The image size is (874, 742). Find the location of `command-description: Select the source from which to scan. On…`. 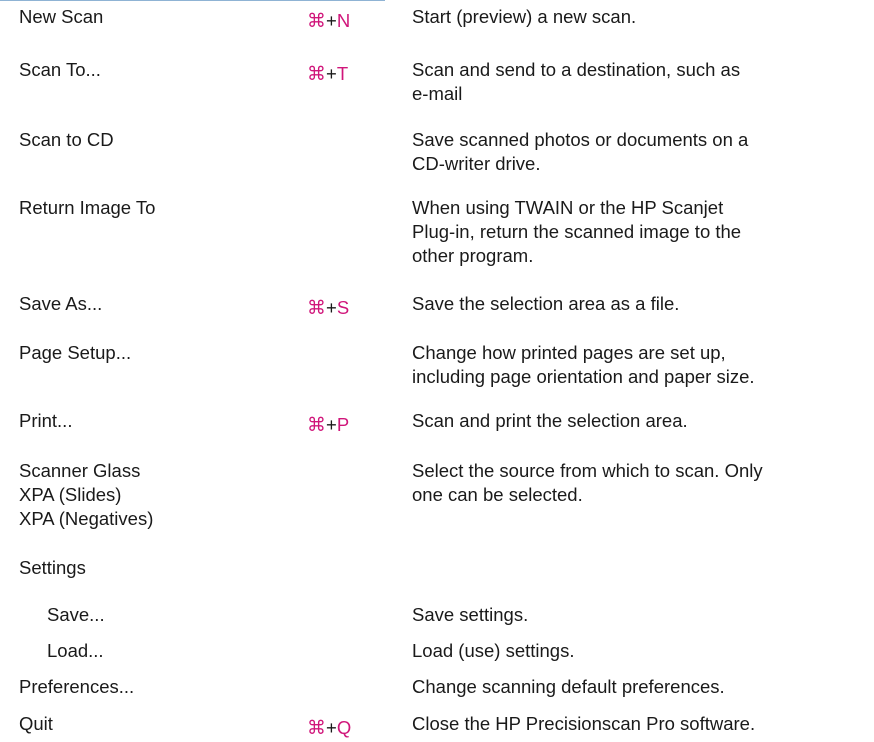

command-description: Select the source from which to scan. On… is located at coordinates (587, 482).